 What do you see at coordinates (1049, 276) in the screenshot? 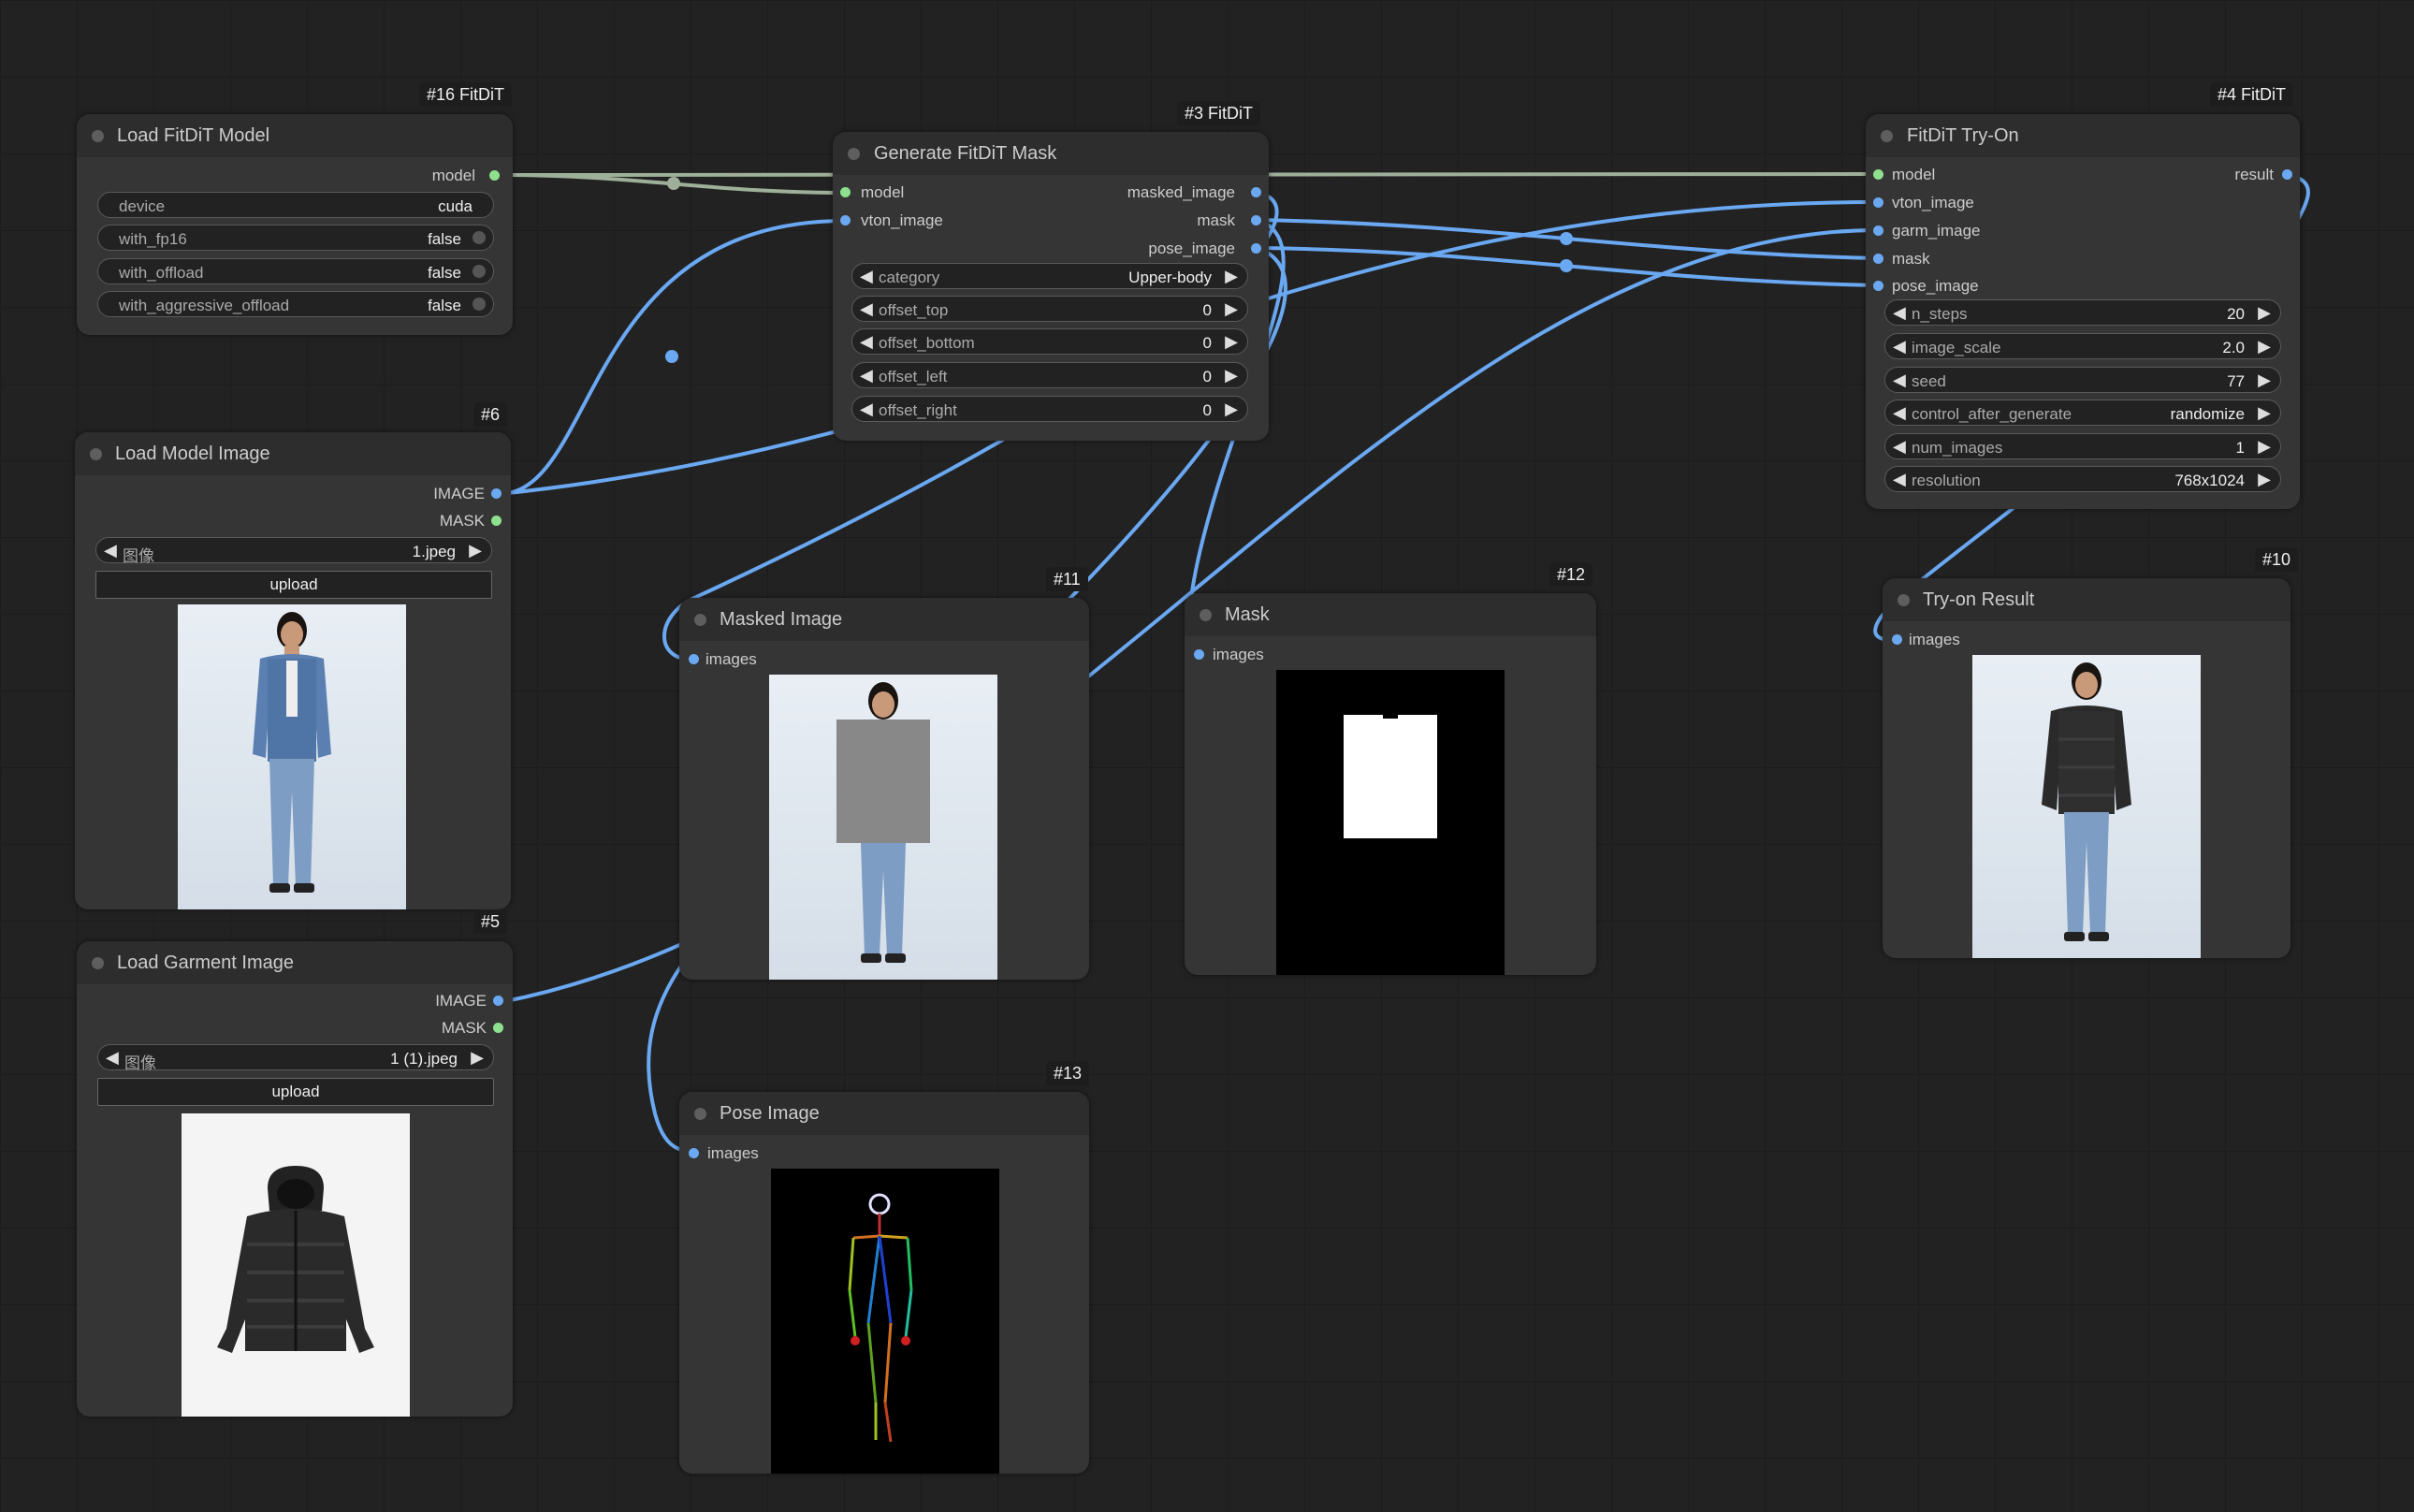
I see `combo-category: ◀ category Upper-body ▶` at bounding box center [1049, 276].